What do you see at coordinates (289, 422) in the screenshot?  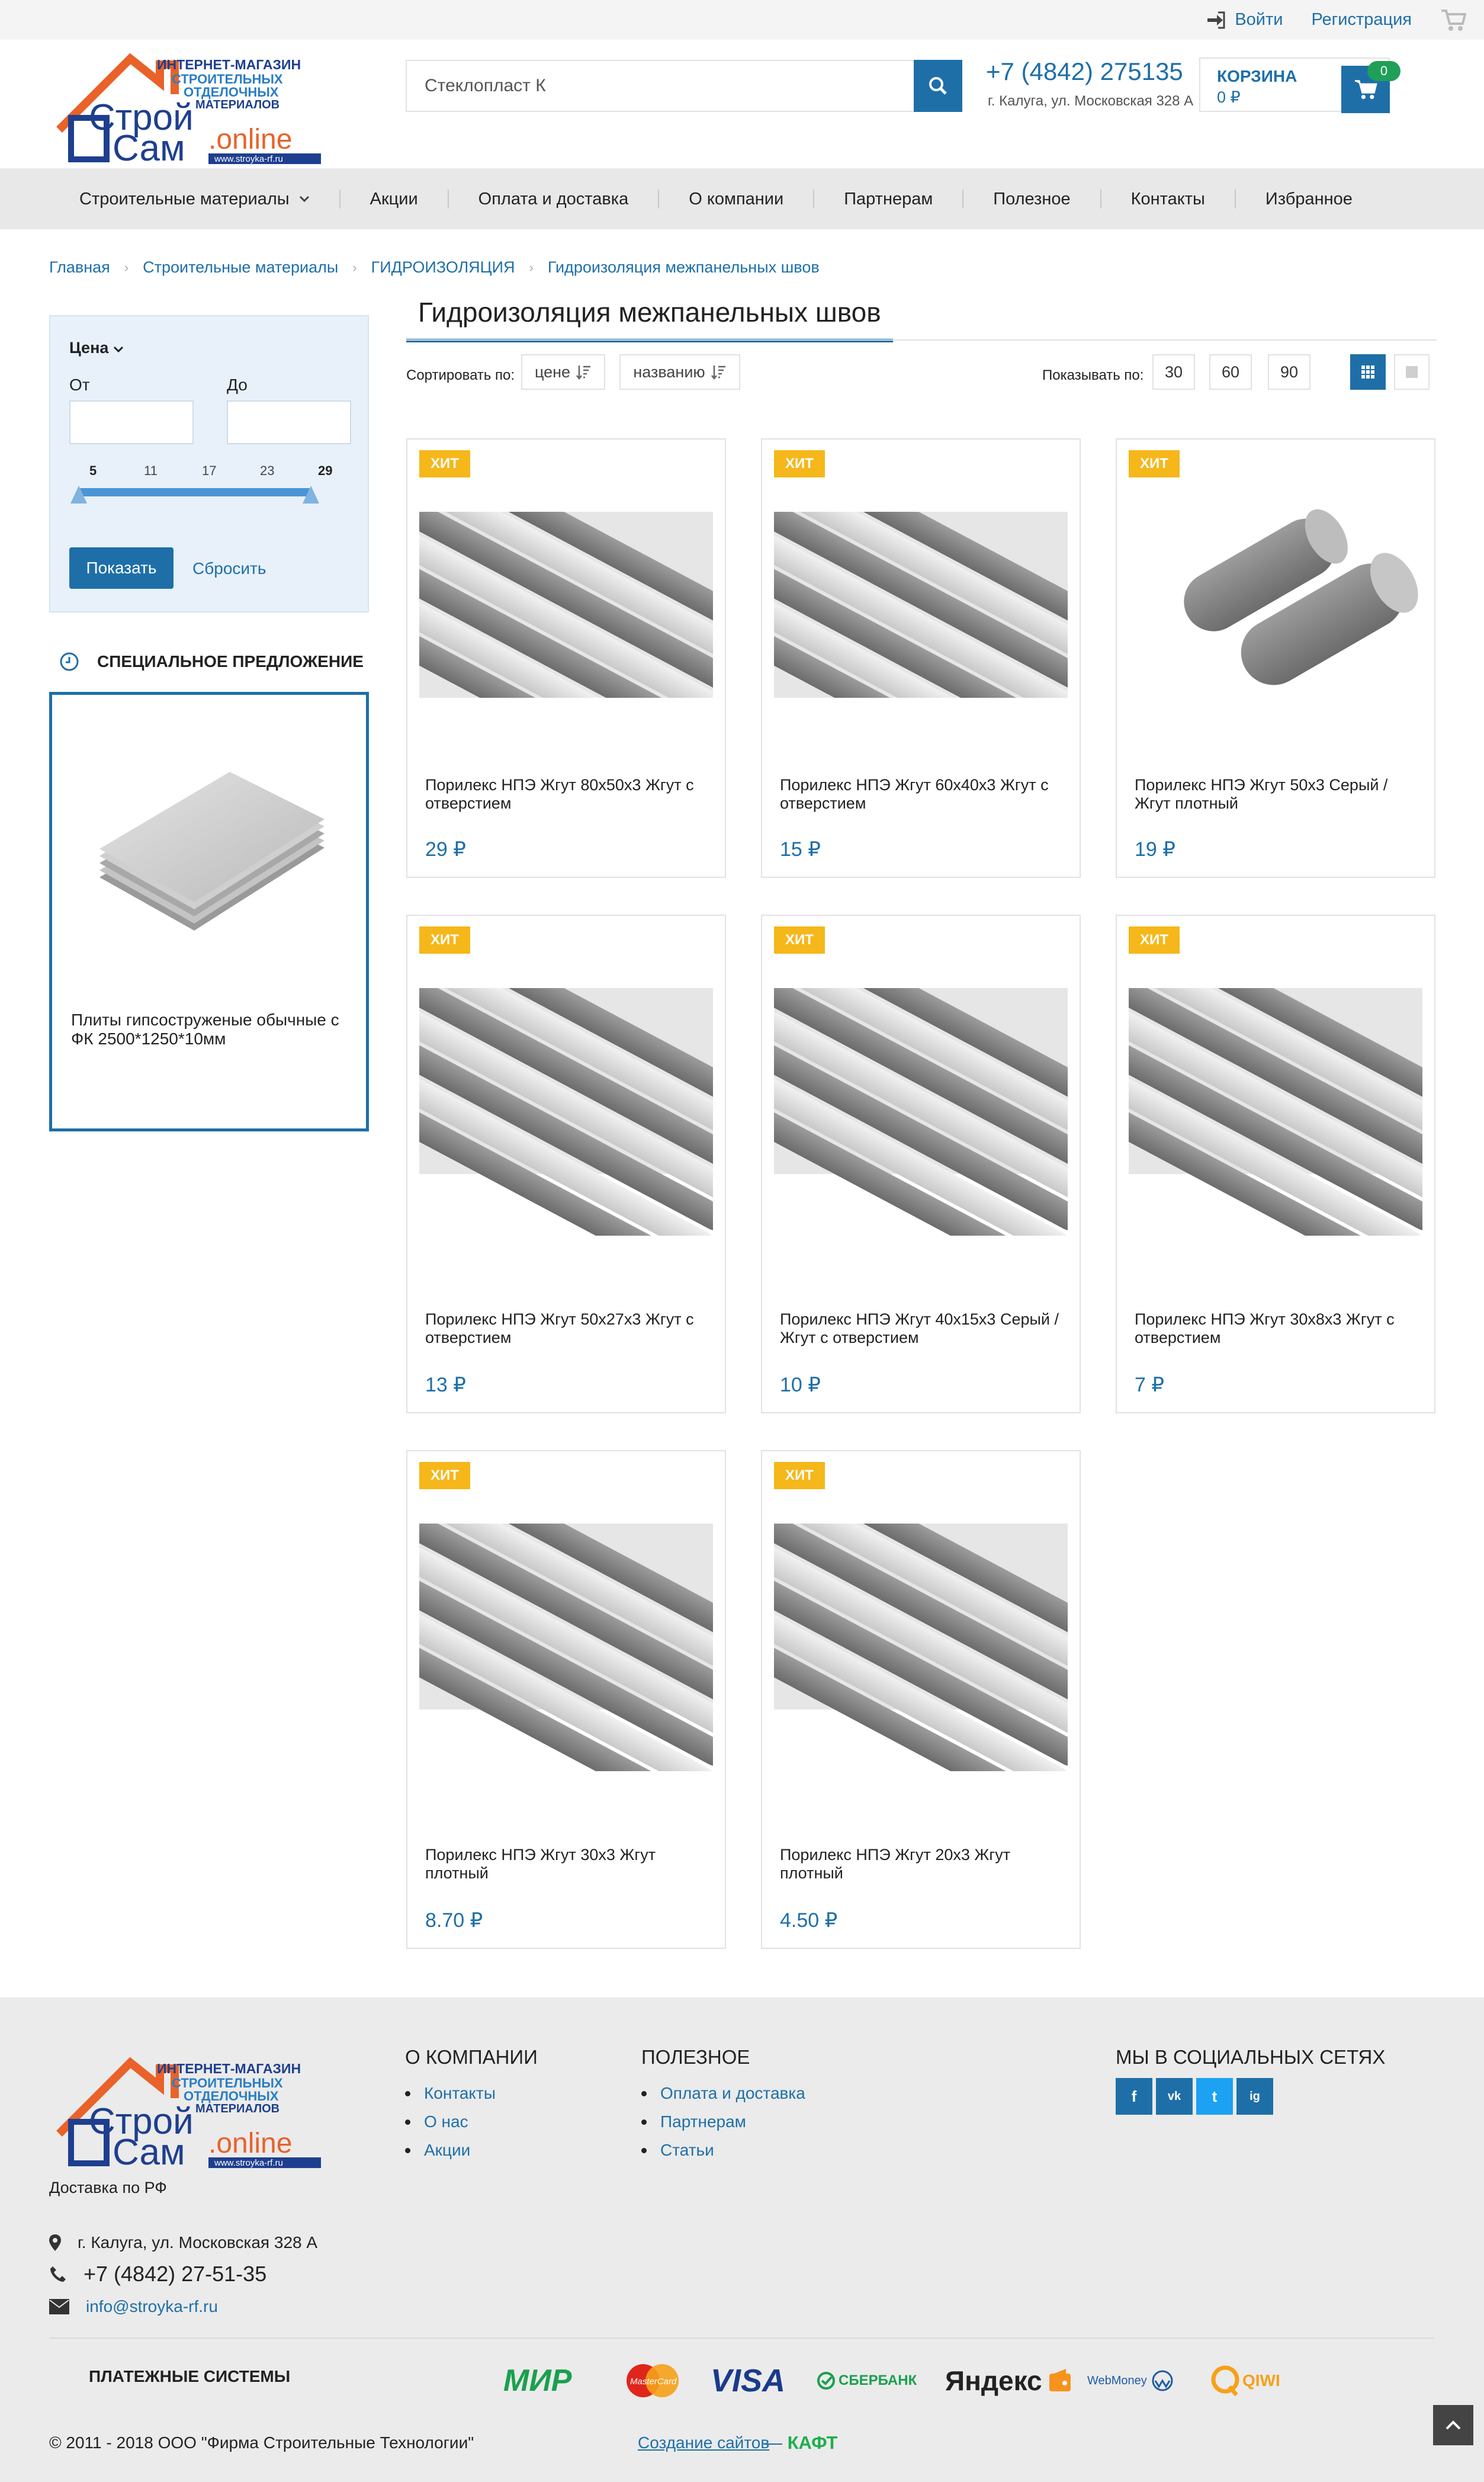 I see `price-to-input` at bounding box center [289, 422].